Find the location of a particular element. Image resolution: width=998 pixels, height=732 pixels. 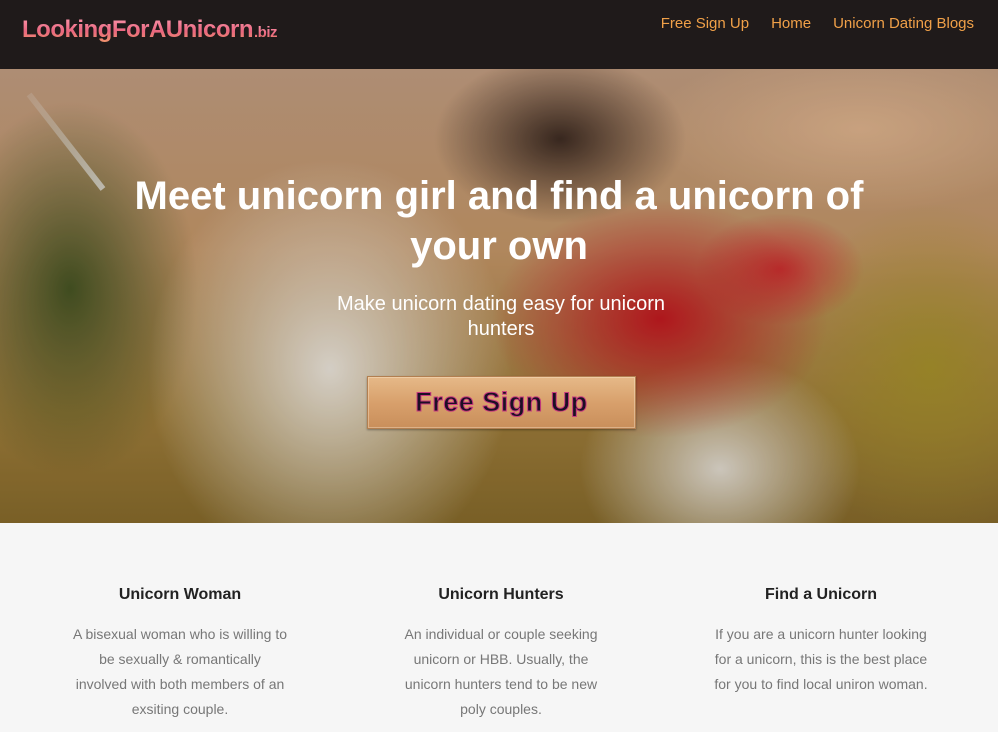

main-nav: Free Sign Up Home Unicorn Dating Blogs is located at coordinates (817, 24).